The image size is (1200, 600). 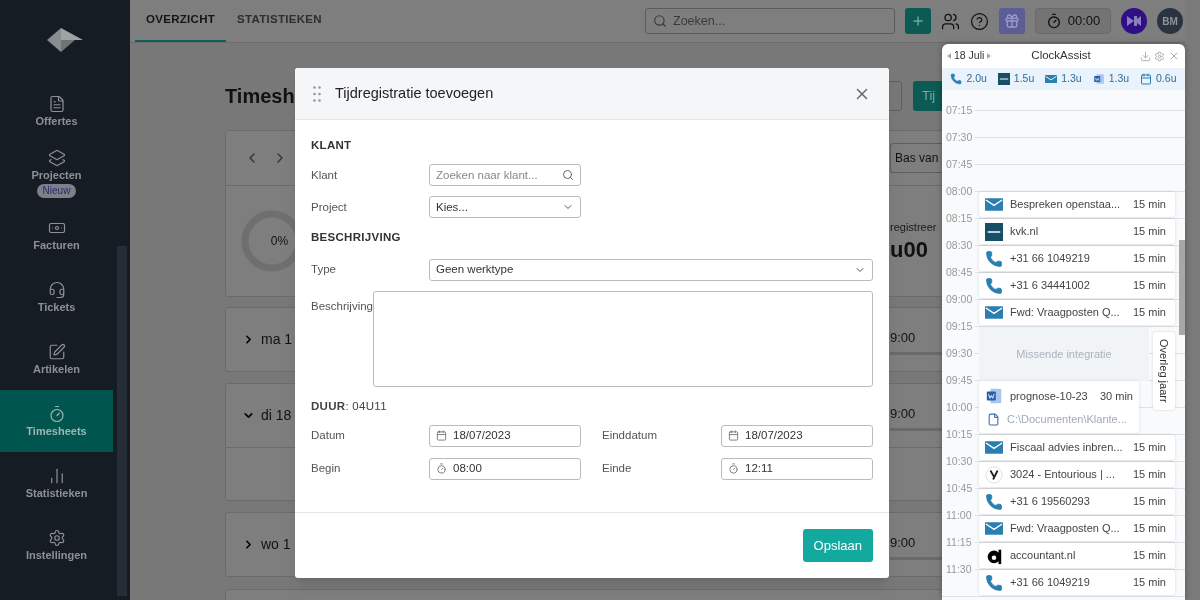 I want to click on entry-title: kvk.nl, so click(x=1025, y=232).